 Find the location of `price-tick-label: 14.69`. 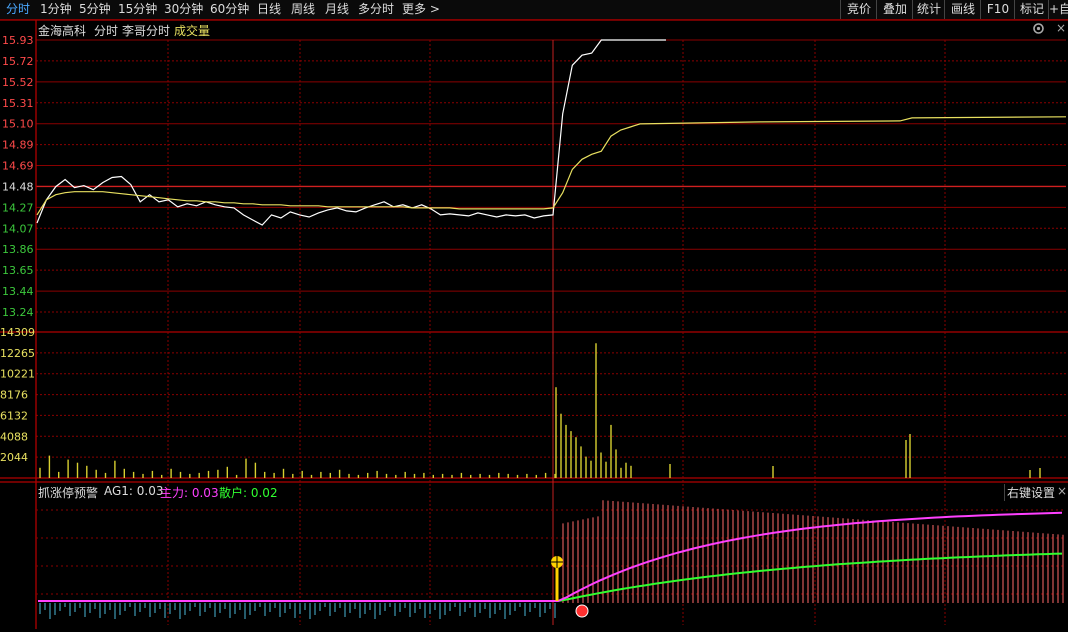

price-tick-label: 14.69 is located at coordinates (18, 166).